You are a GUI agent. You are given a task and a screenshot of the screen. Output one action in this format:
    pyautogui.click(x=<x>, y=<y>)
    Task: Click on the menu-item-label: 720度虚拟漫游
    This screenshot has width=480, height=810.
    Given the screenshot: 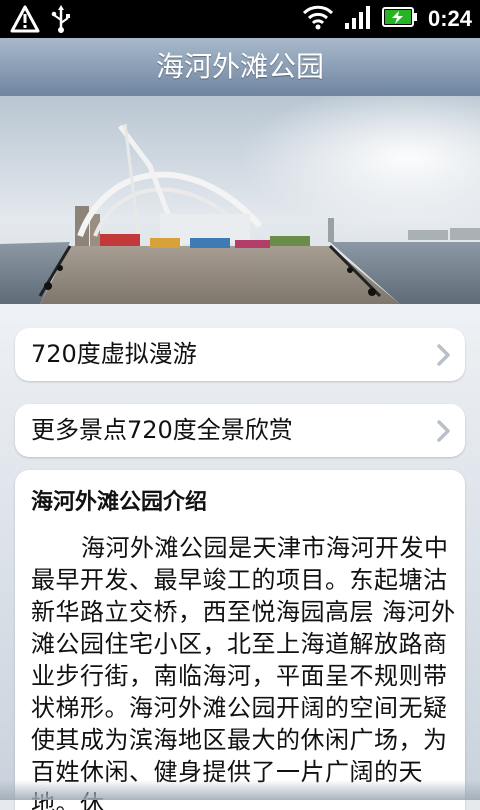 What is the action you would take?
    pyautogui.click(x=114, y=354)
    